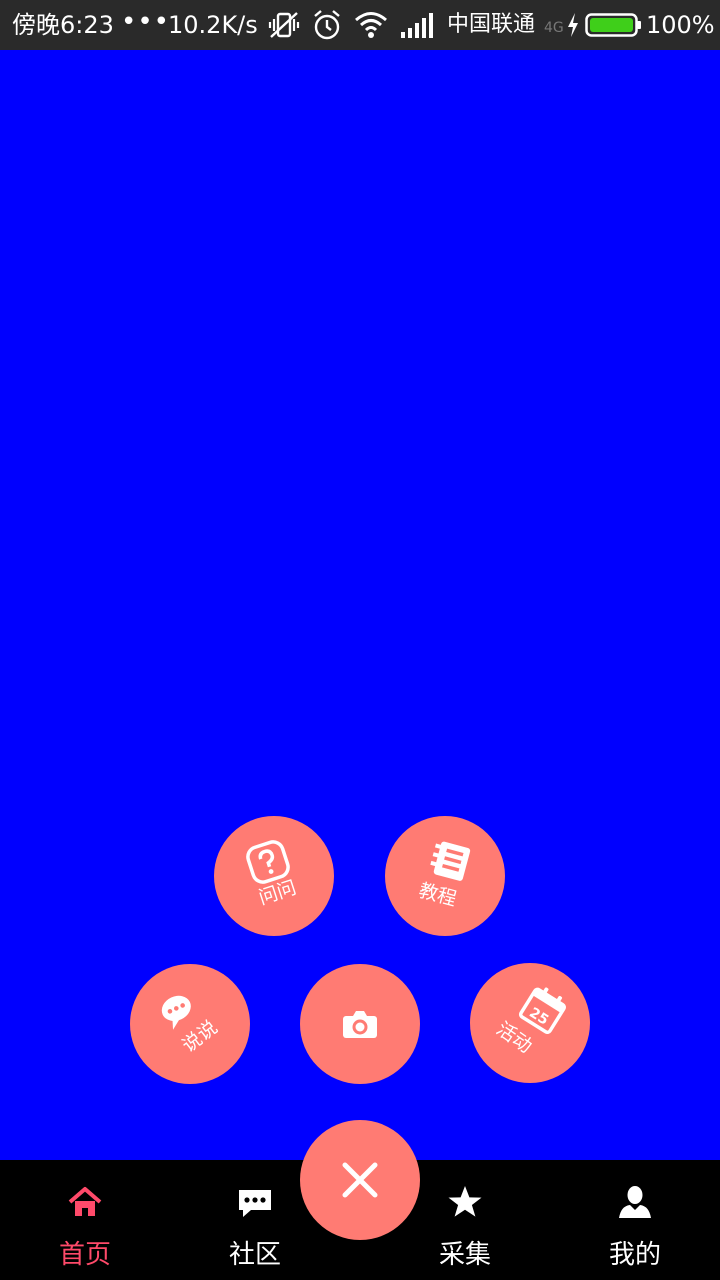 This screenshot has height=1280, width=720. I want to click on status-network-speed: 10.2K/s, so click(213, 25).